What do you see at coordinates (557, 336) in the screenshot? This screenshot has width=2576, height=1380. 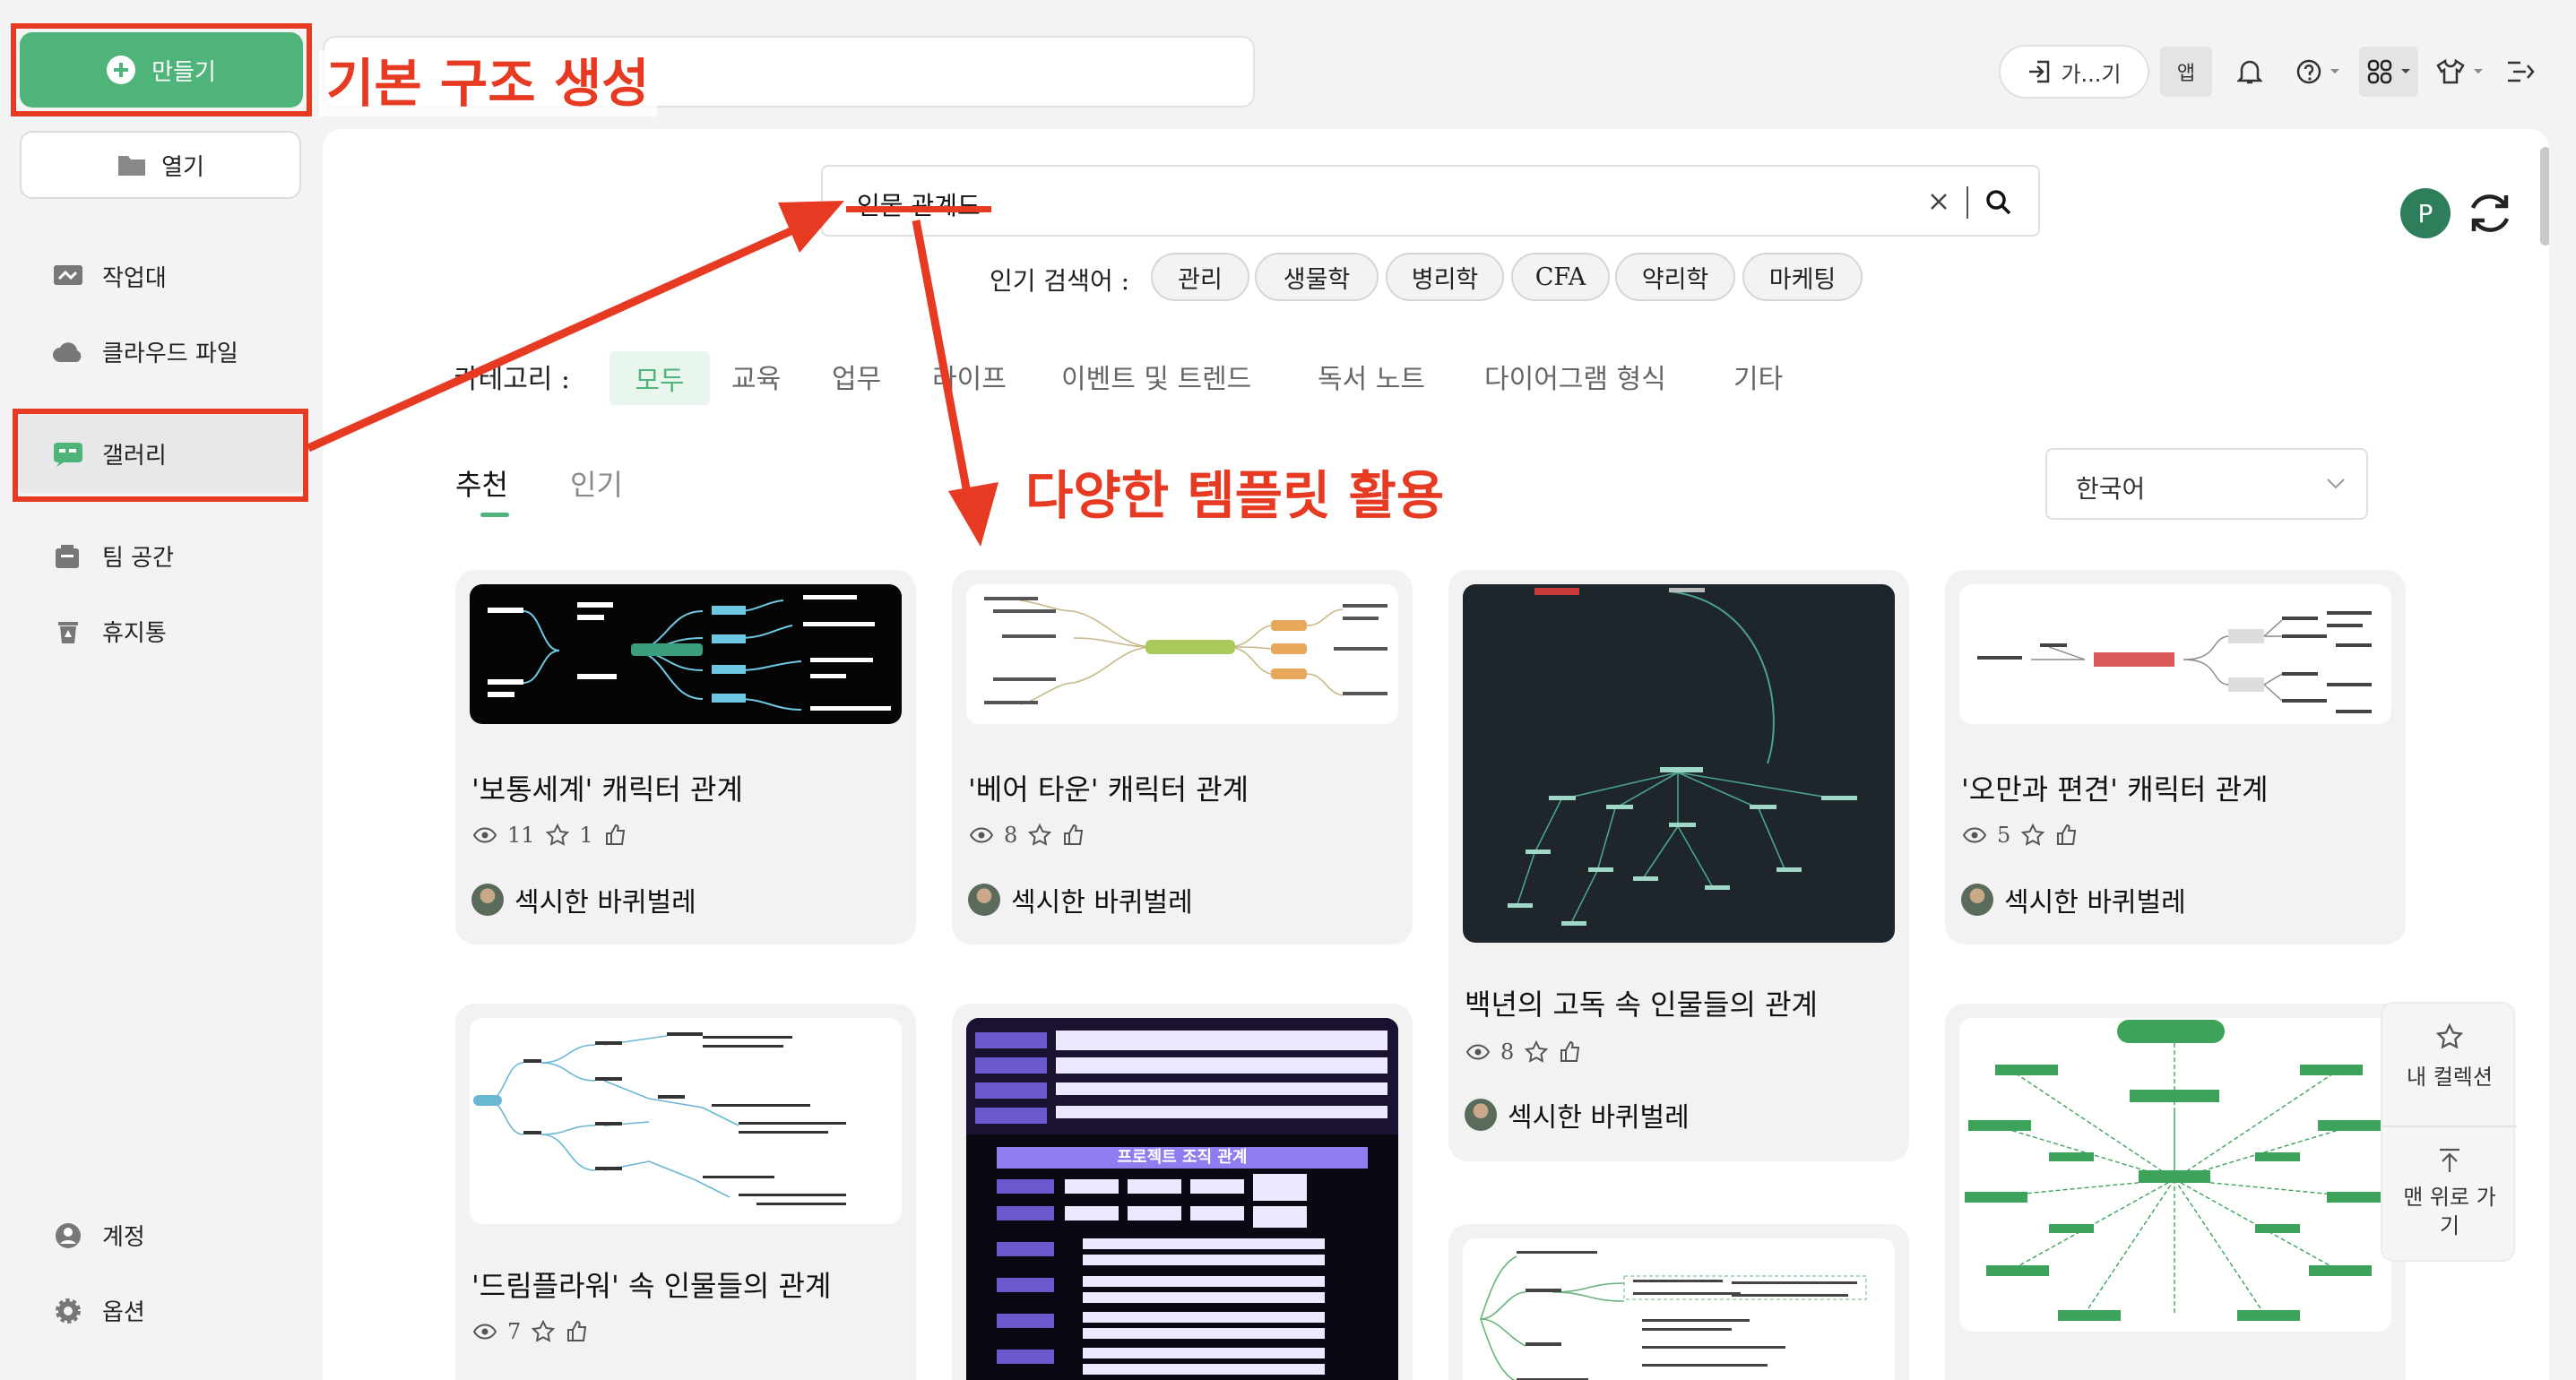 I see `annotation-arrow-gallery-to-search` at bounding box center [557, 336].